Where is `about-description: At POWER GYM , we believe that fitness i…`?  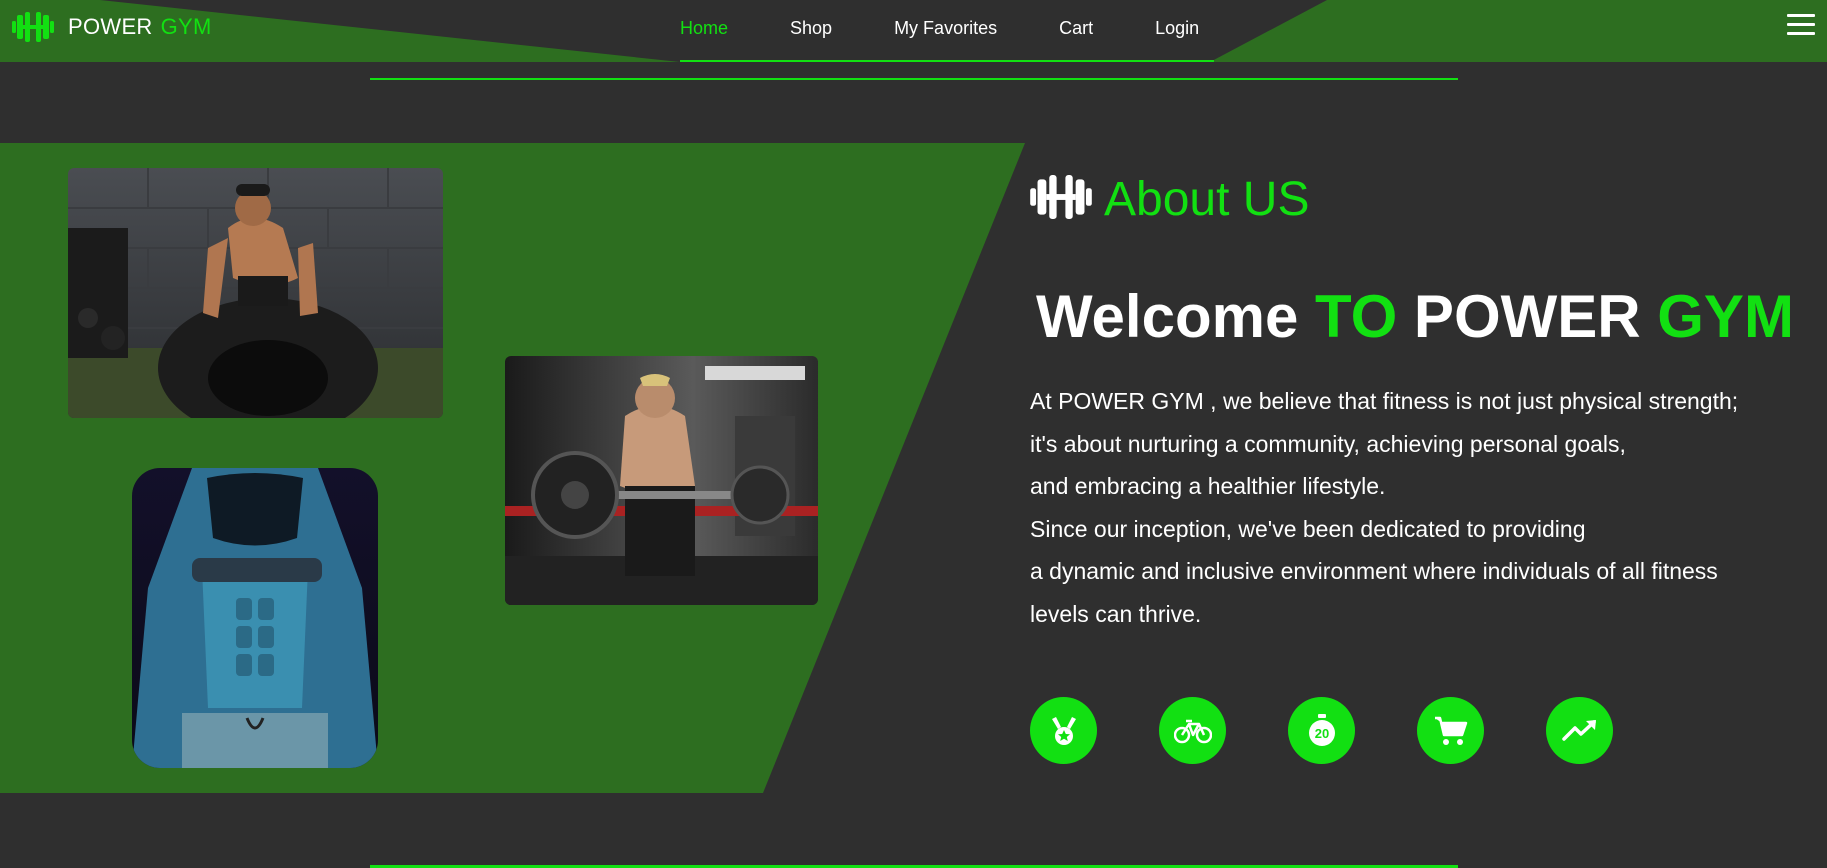 about-description: At POWER GYM , we believe that fitness i… is located at coordinates (1428, 507).